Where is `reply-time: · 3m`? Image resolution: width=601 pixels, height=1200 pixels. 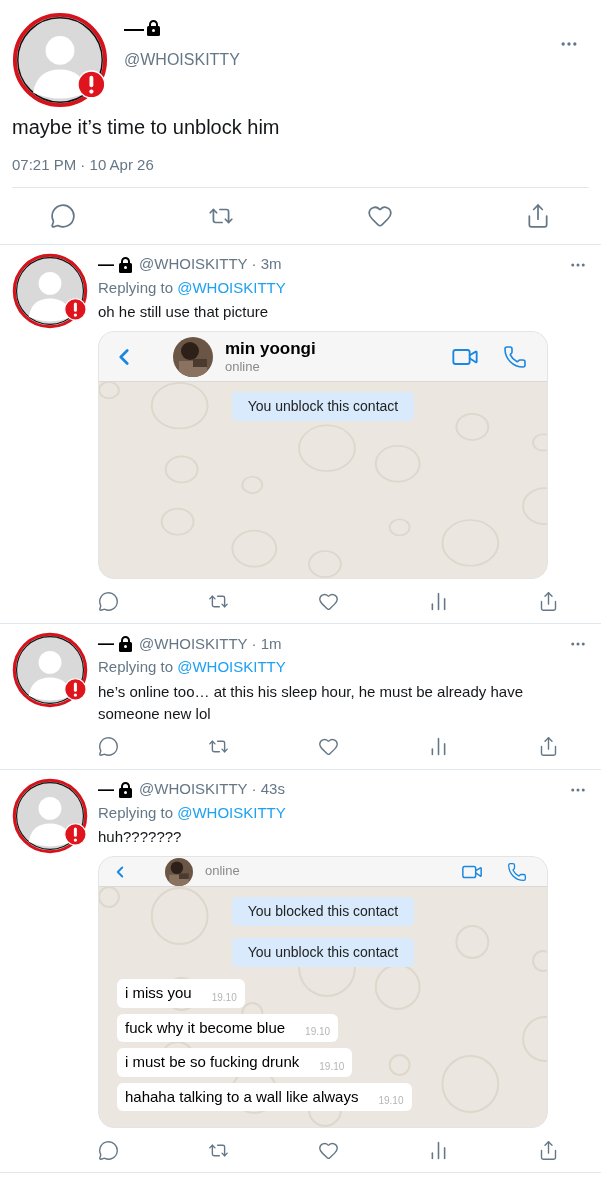
reply-time: · 3m is located at coordinates (266, 264).